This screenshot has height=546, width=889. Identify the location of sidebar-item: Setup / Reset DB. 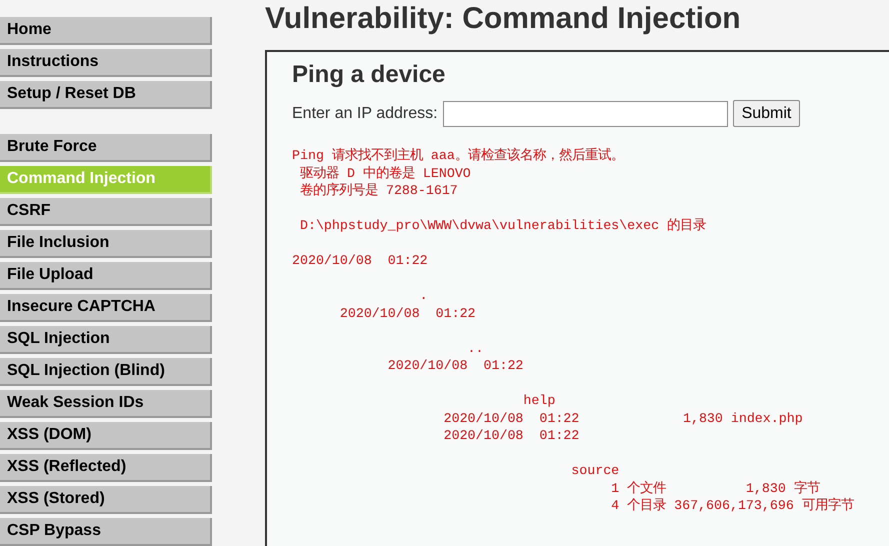
(106, 95).